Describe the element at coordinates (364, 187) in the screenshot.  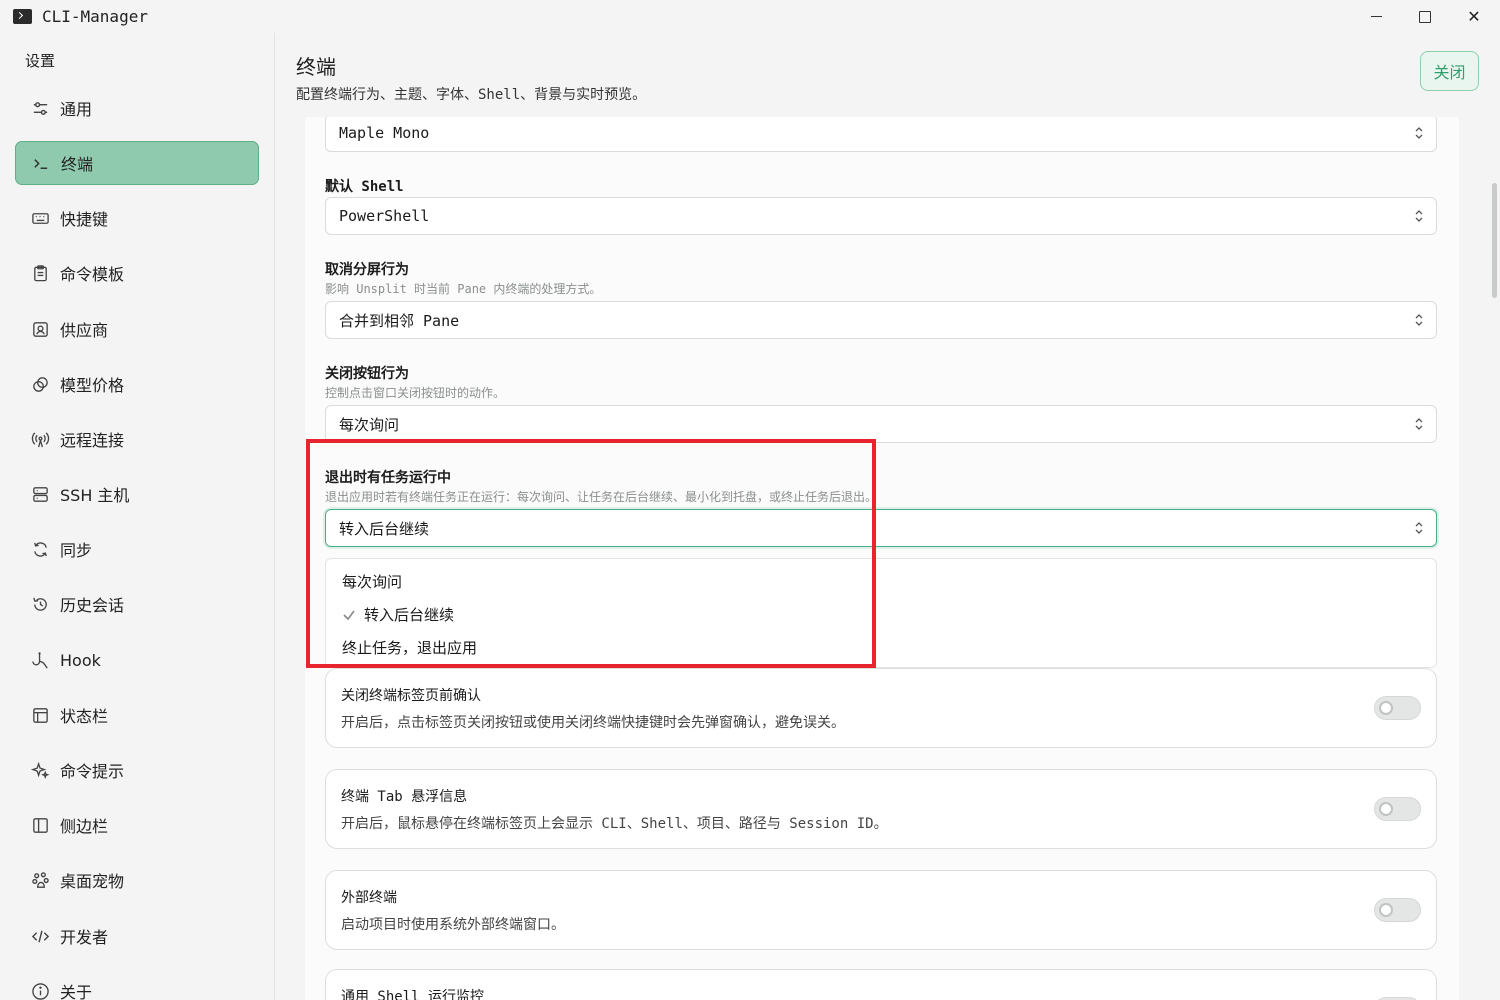
I see `default-shell-label: 默认 Shell` at that location.